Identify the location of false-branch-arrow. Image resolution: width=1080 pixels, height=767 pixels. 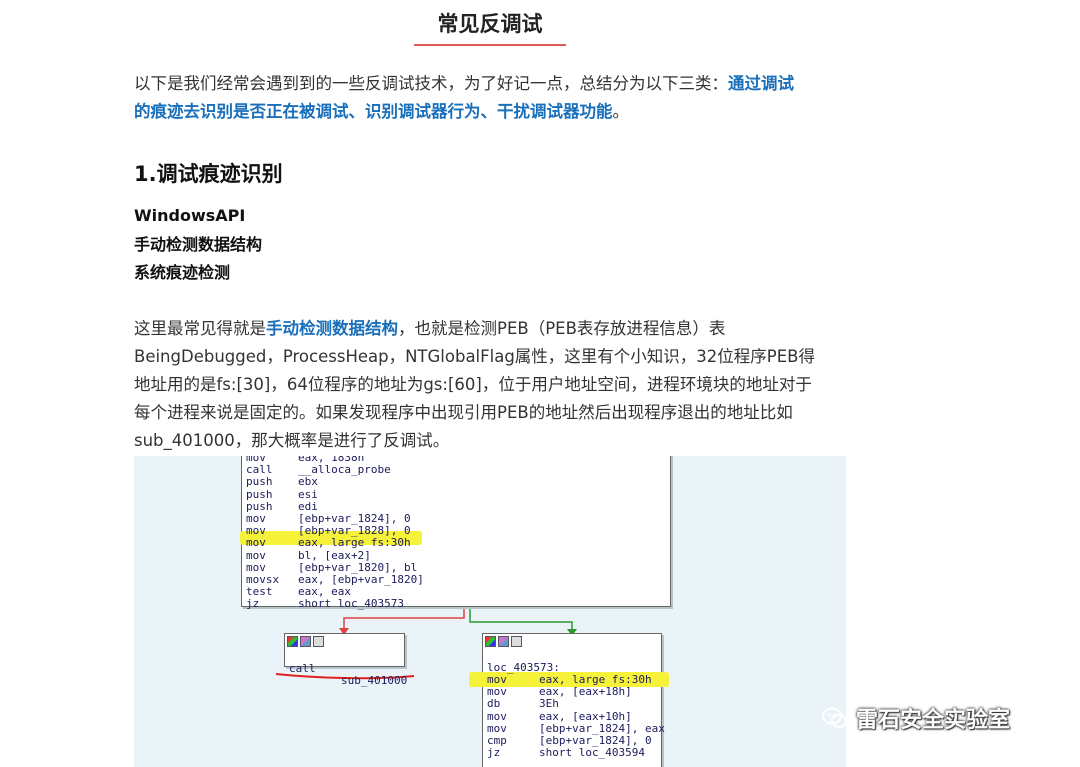
(404, 620).